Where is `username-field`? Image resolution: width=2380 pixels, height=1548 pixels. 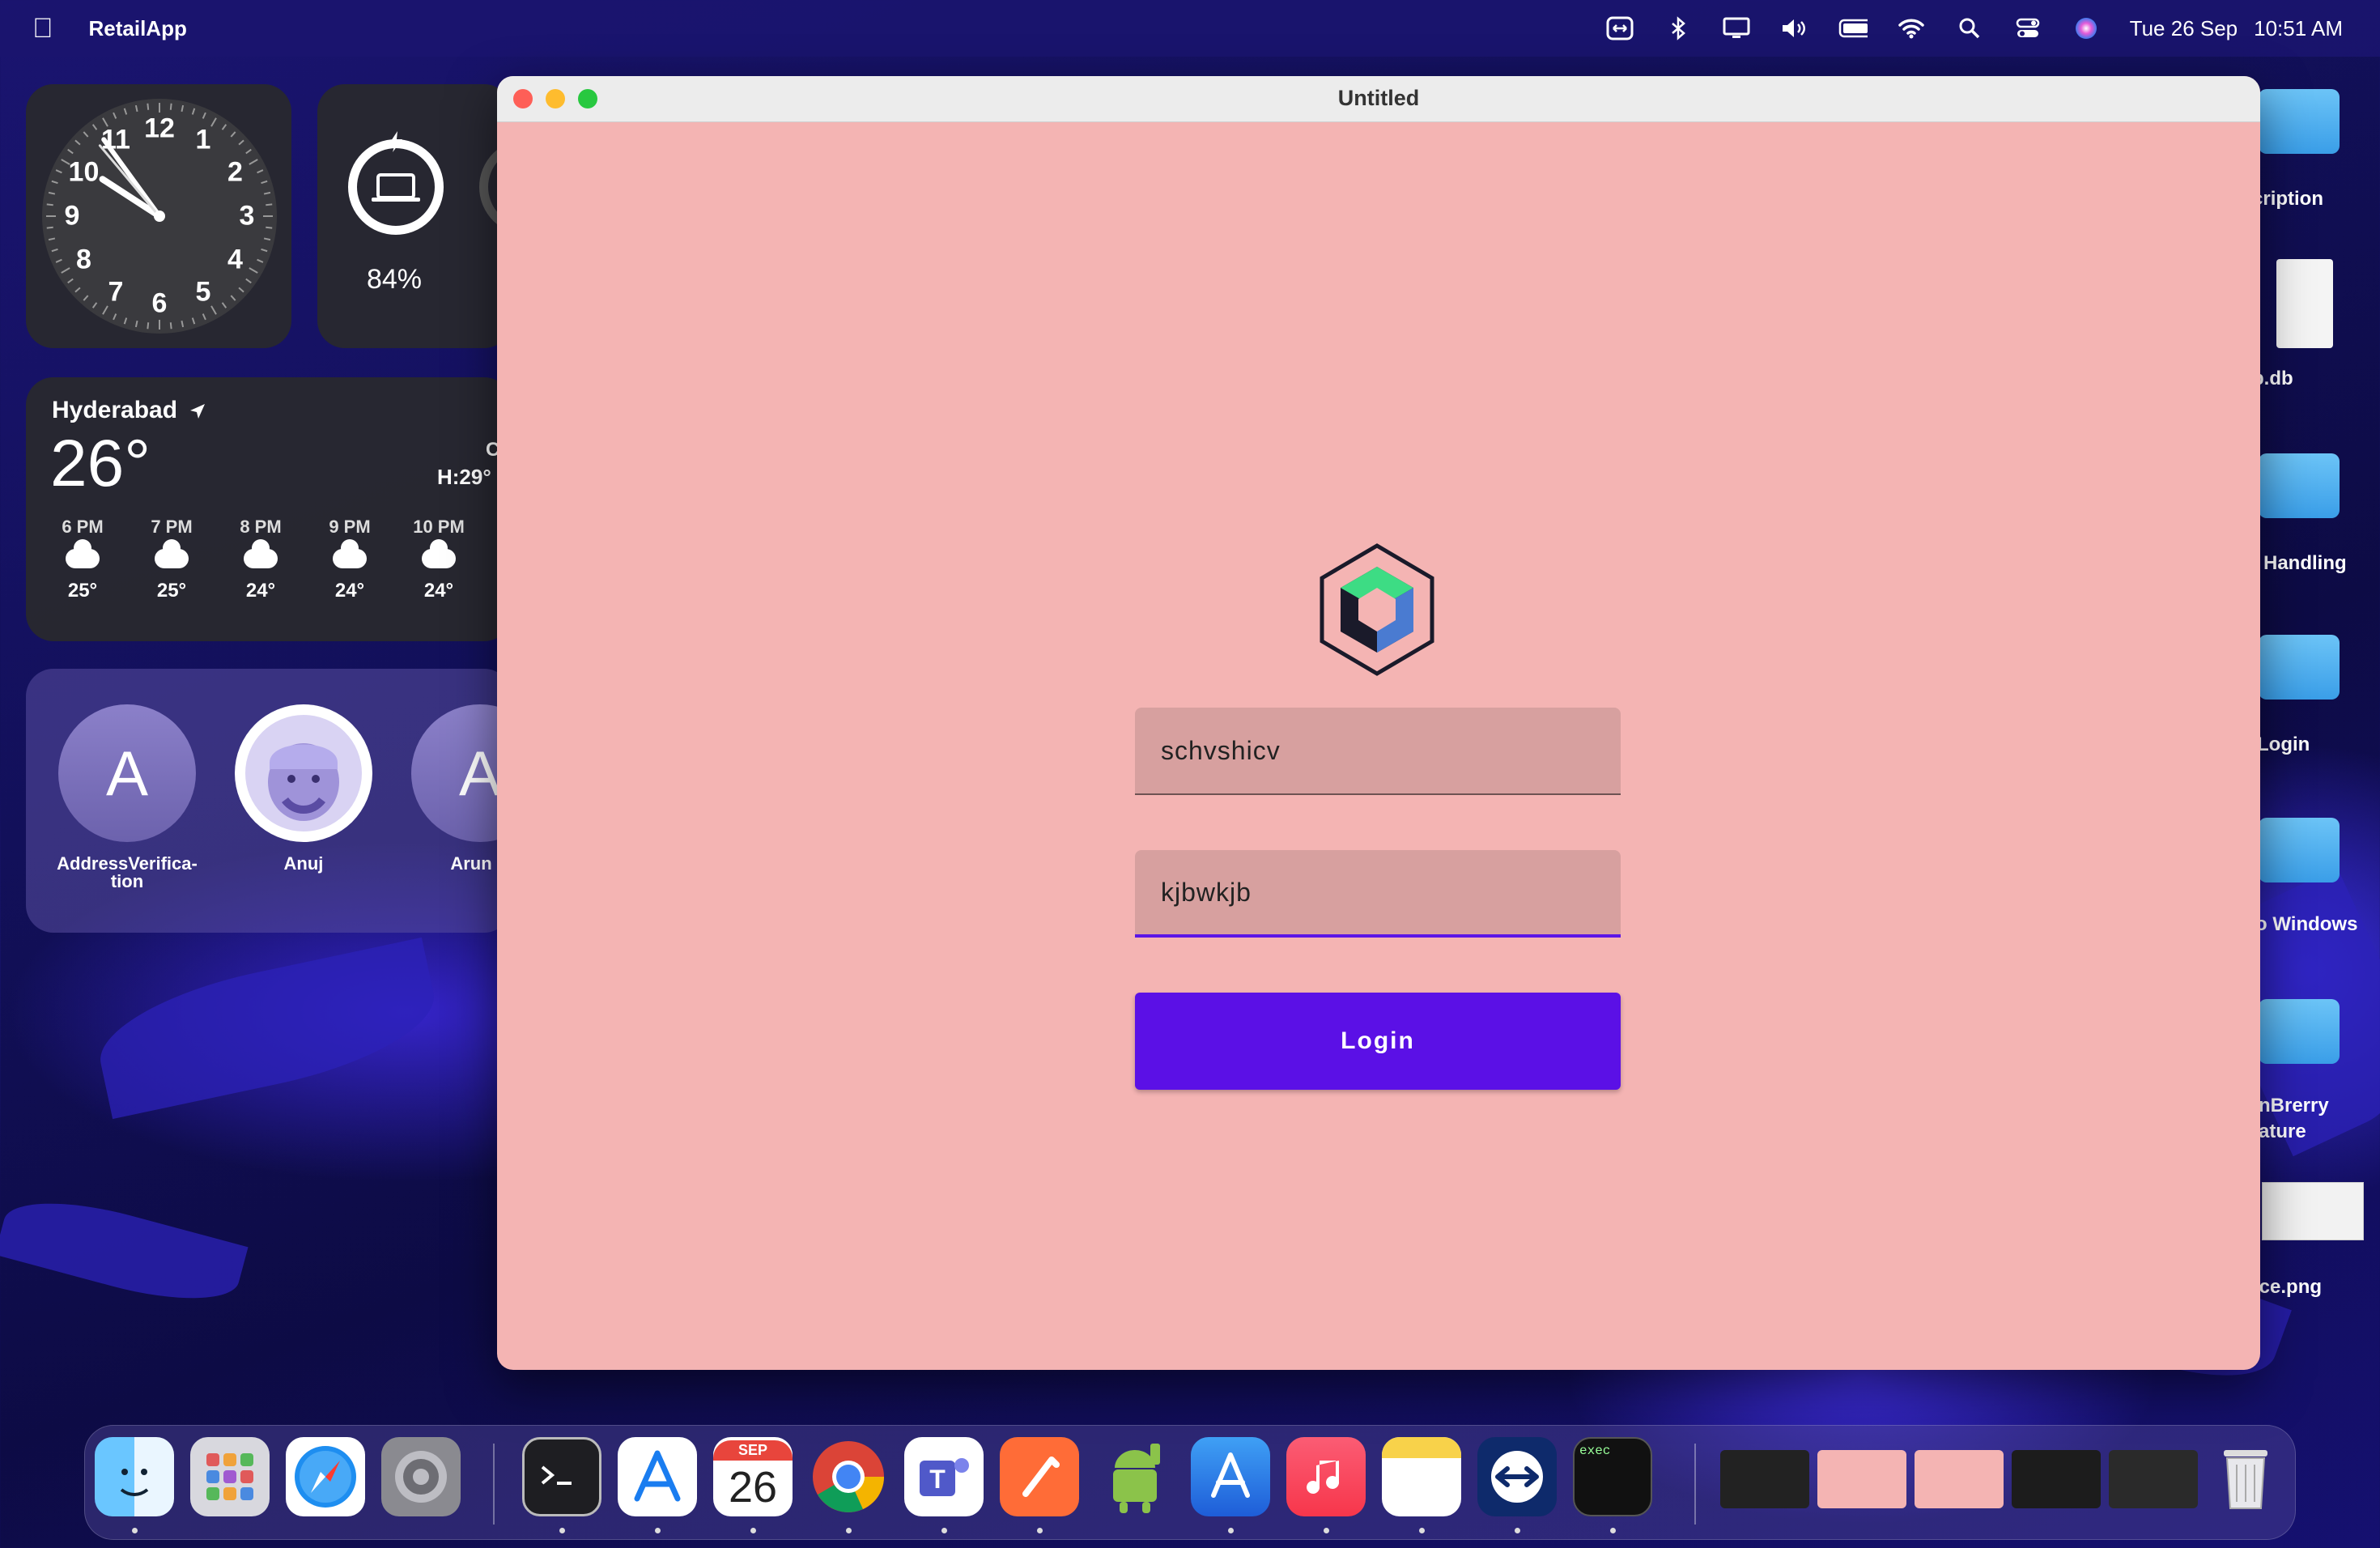
username-field is located at coordinates (1378, 752).